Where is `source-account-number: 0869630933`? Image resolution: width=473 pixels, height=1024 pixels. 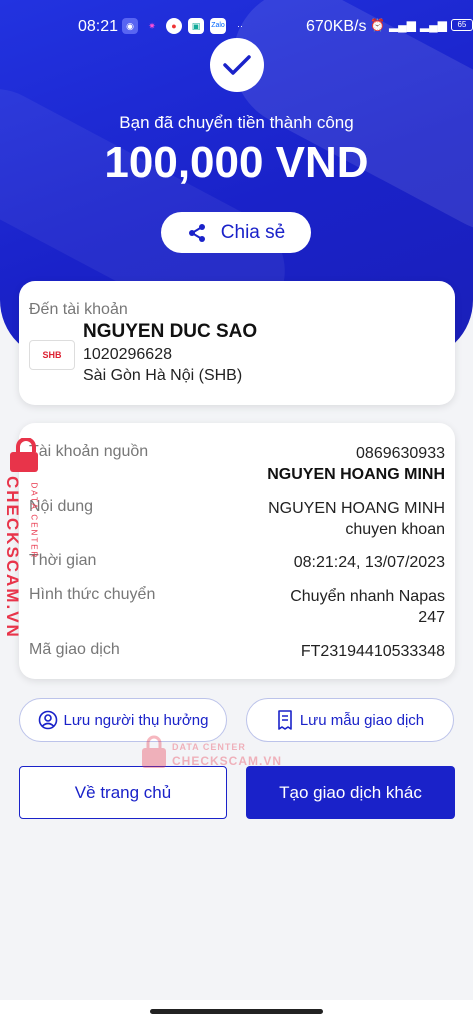
source-account-number: 0869630933 is located at coordinates (400, 453).